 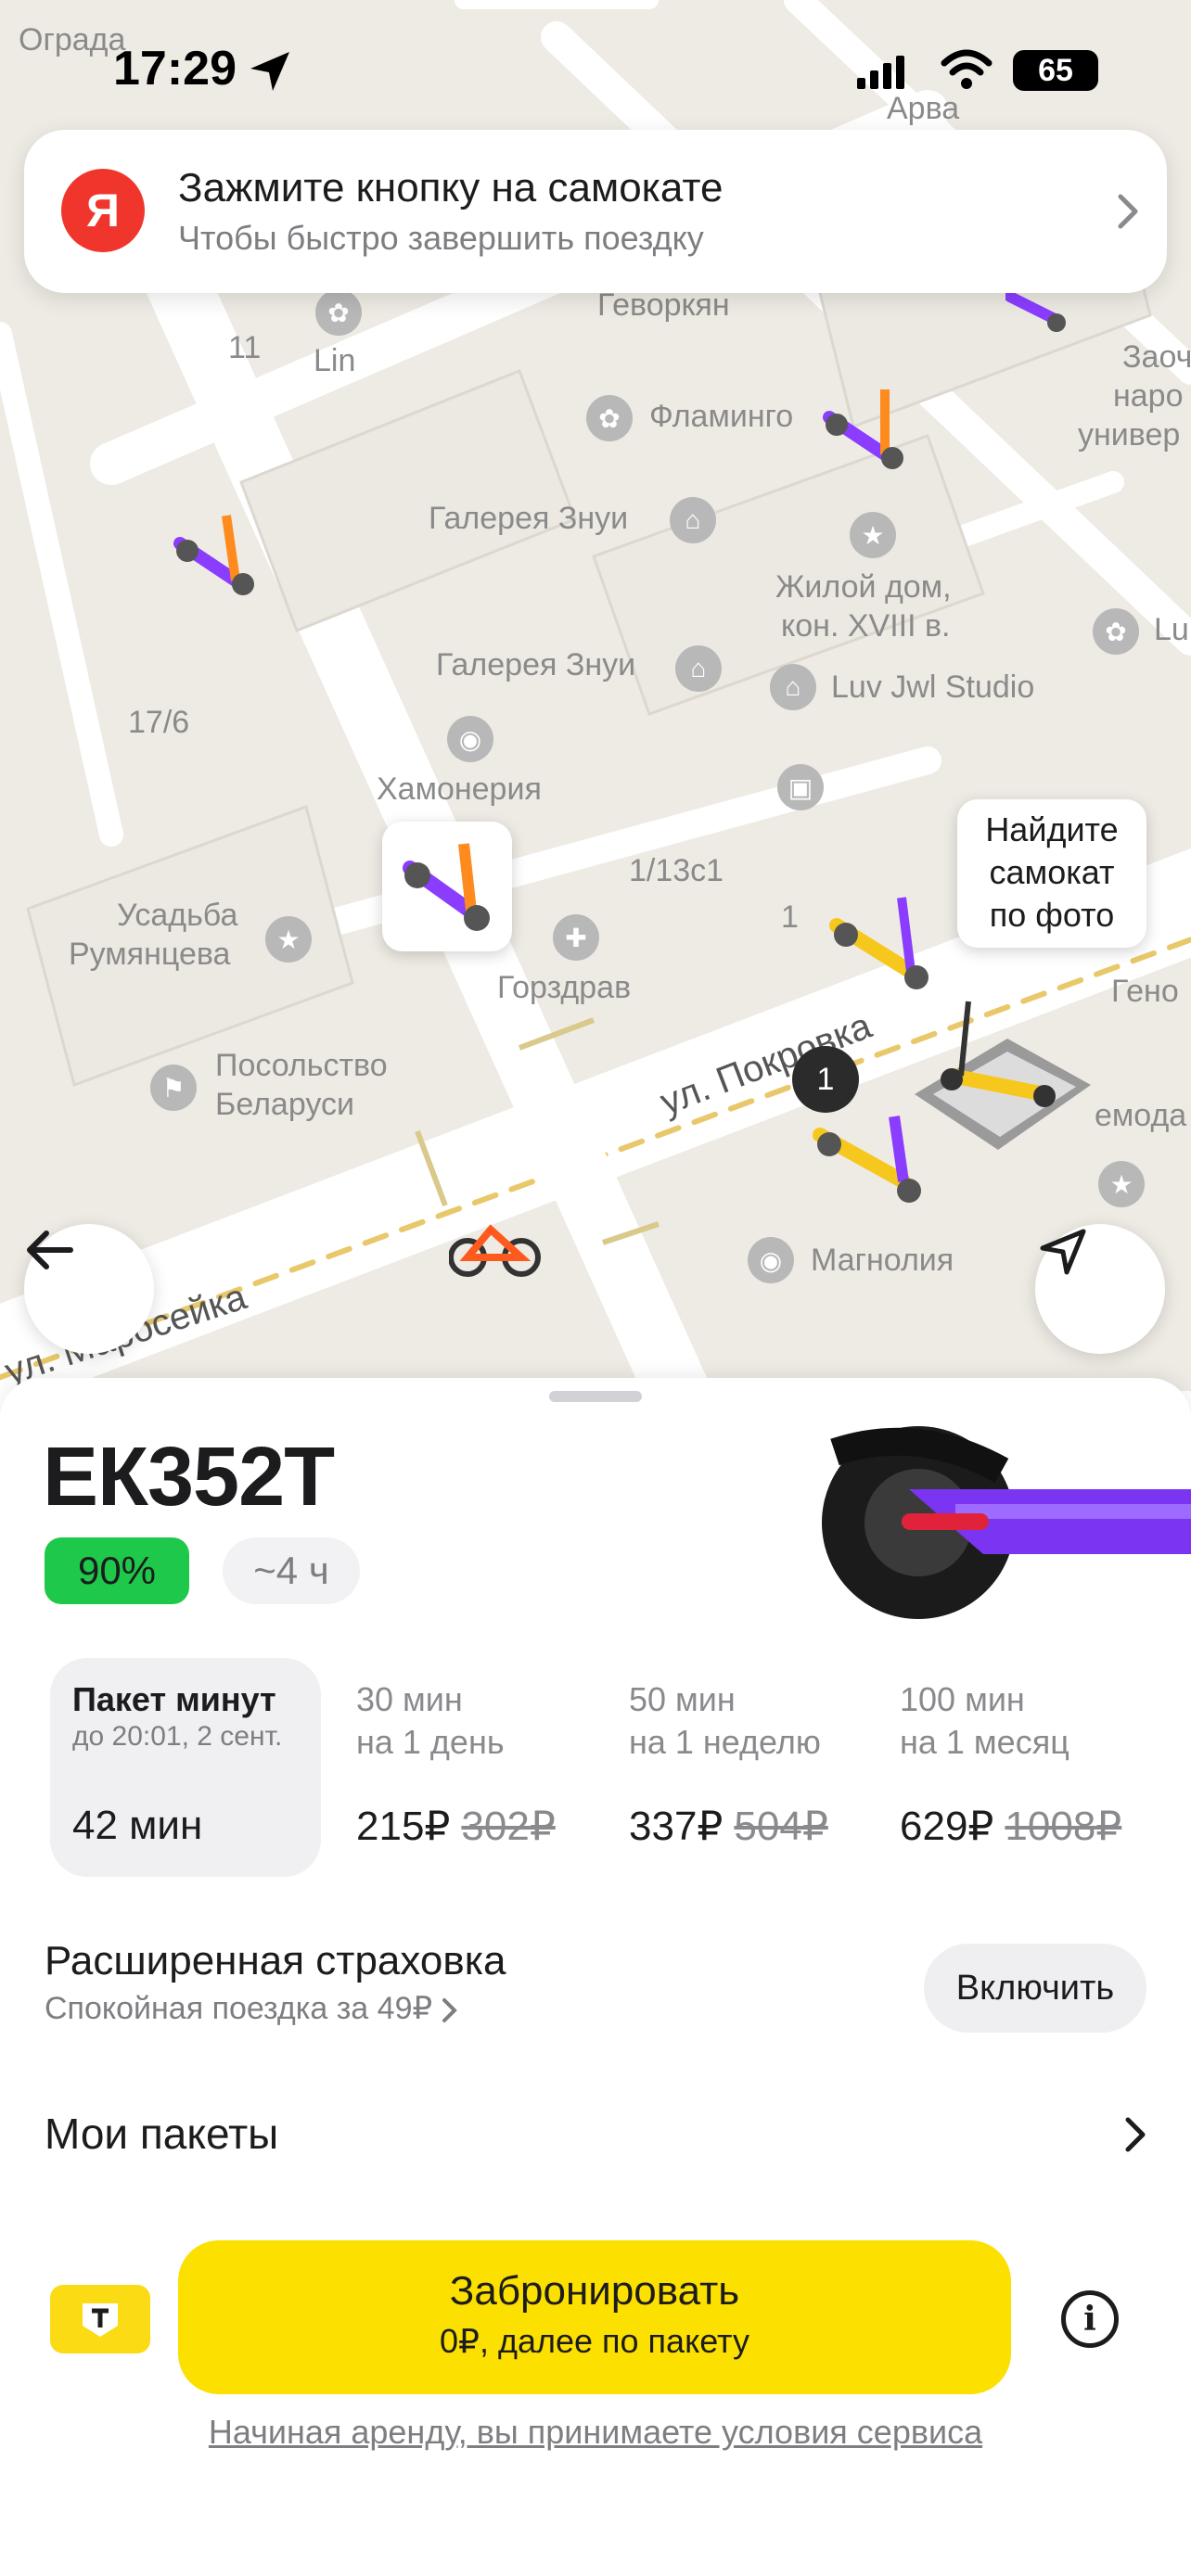 What do you see at coordinates (50, 1250) in the screenshot?
I see `arrow-left-icon` at bounding box center [50, 1250].